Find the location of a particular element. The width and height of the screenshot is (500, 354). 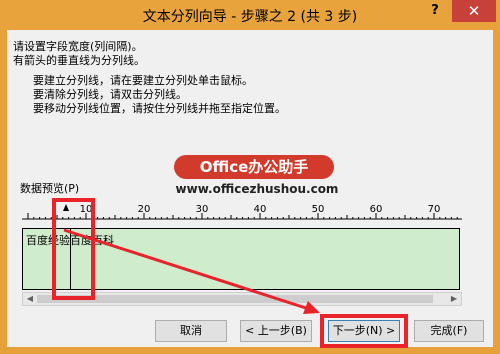

title-bar: 文本分列向导 - 步骤之 2 (共 3 步) ? ✕ is located at coordinates (250, 15).